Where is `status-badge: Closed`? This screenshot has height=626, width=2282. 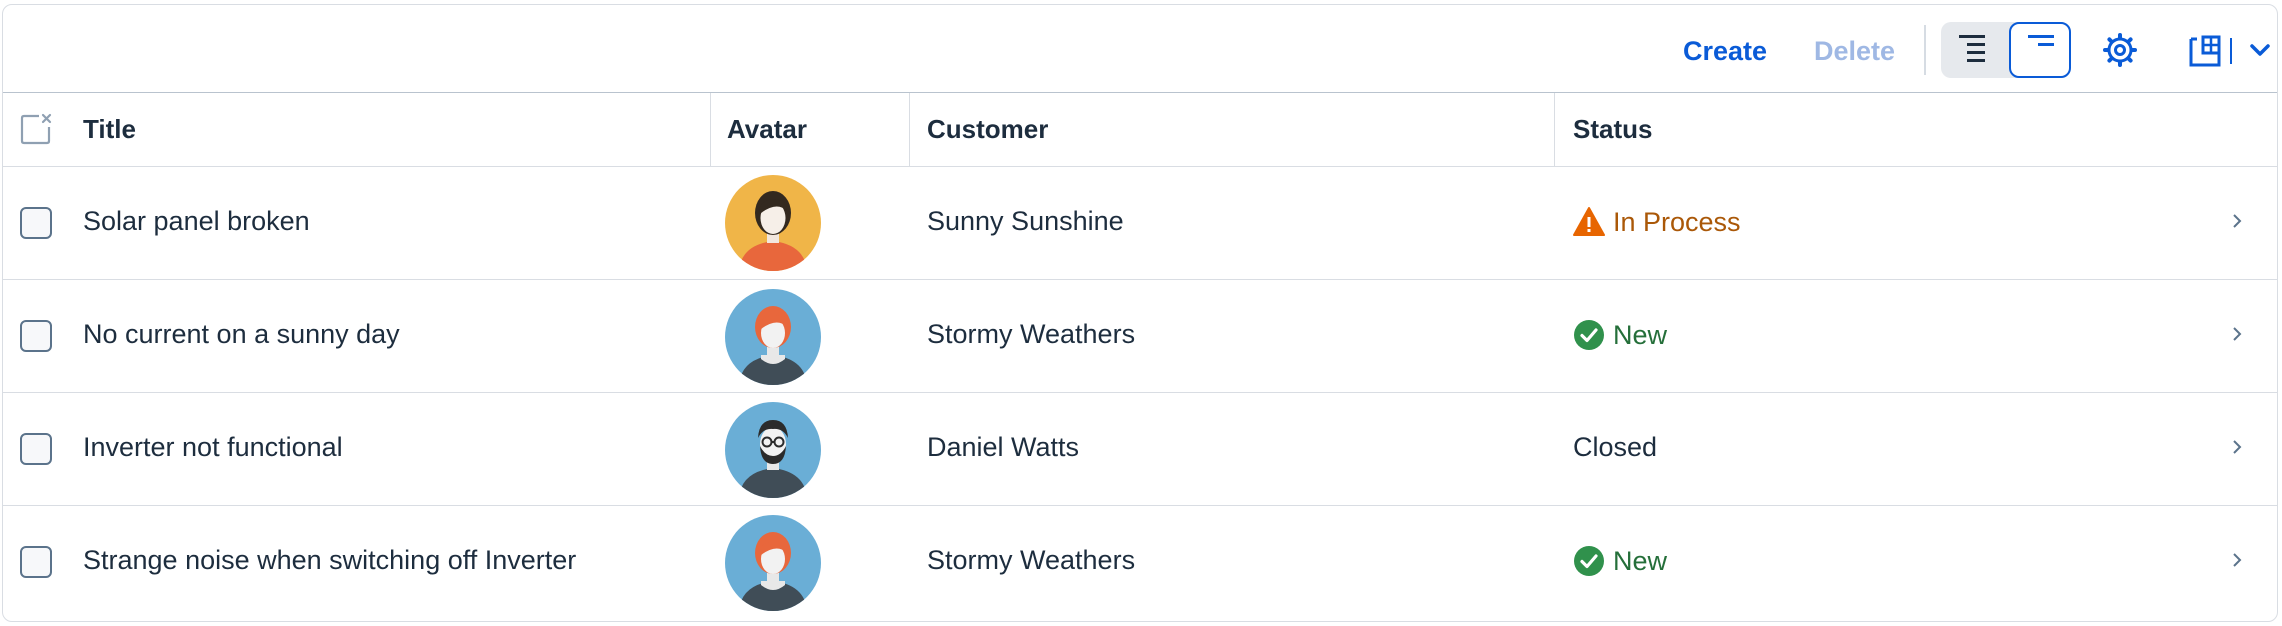 status-badge: Closed is located at coordinates (1615, 447).